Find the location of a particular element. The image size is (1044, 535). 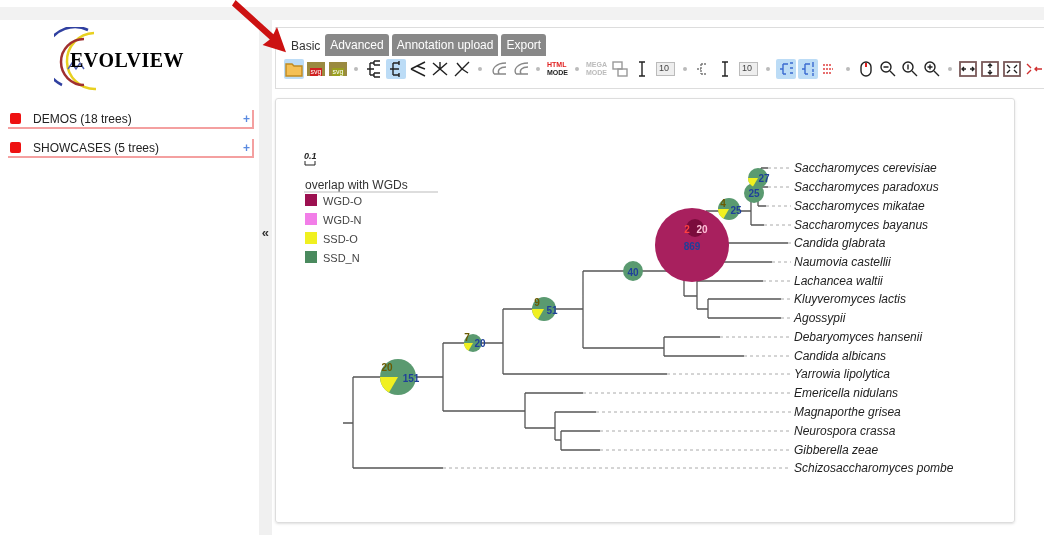

sidebar-item: DEMOS (18 trees) + is located at coordinates (131, 119).